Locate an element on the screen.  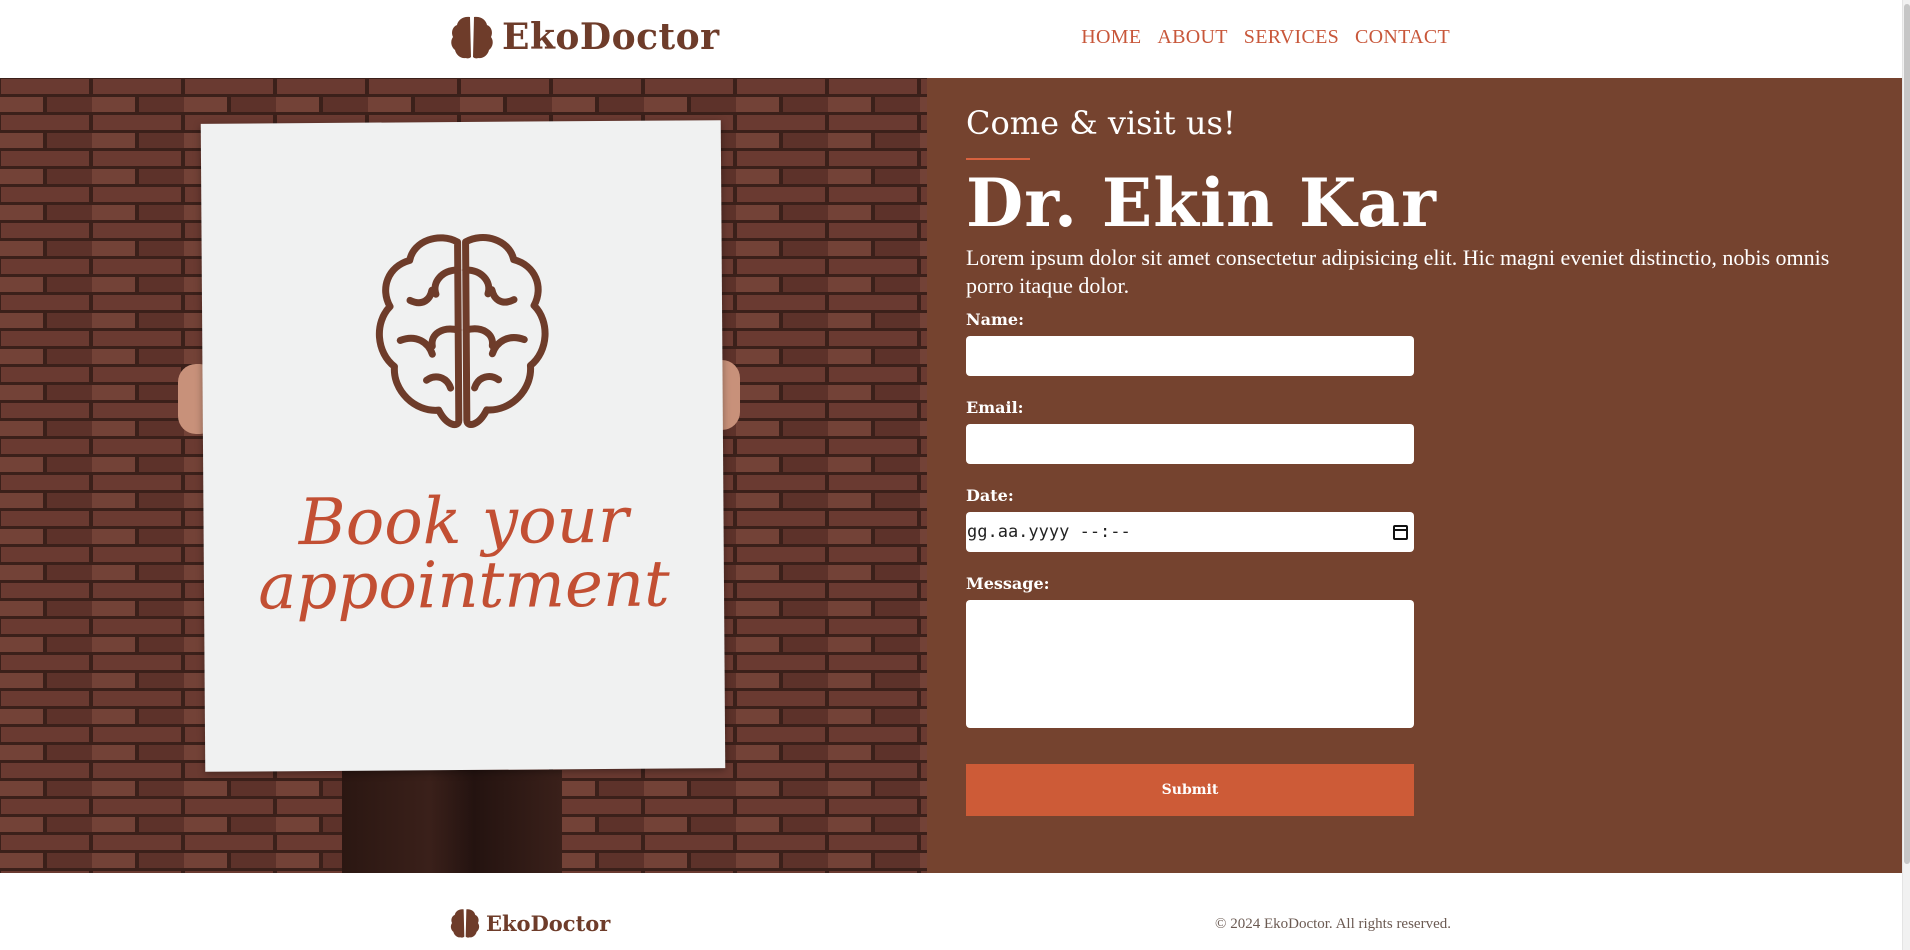
nav-contact: CONTACT is located at coordinates (1402, 37).